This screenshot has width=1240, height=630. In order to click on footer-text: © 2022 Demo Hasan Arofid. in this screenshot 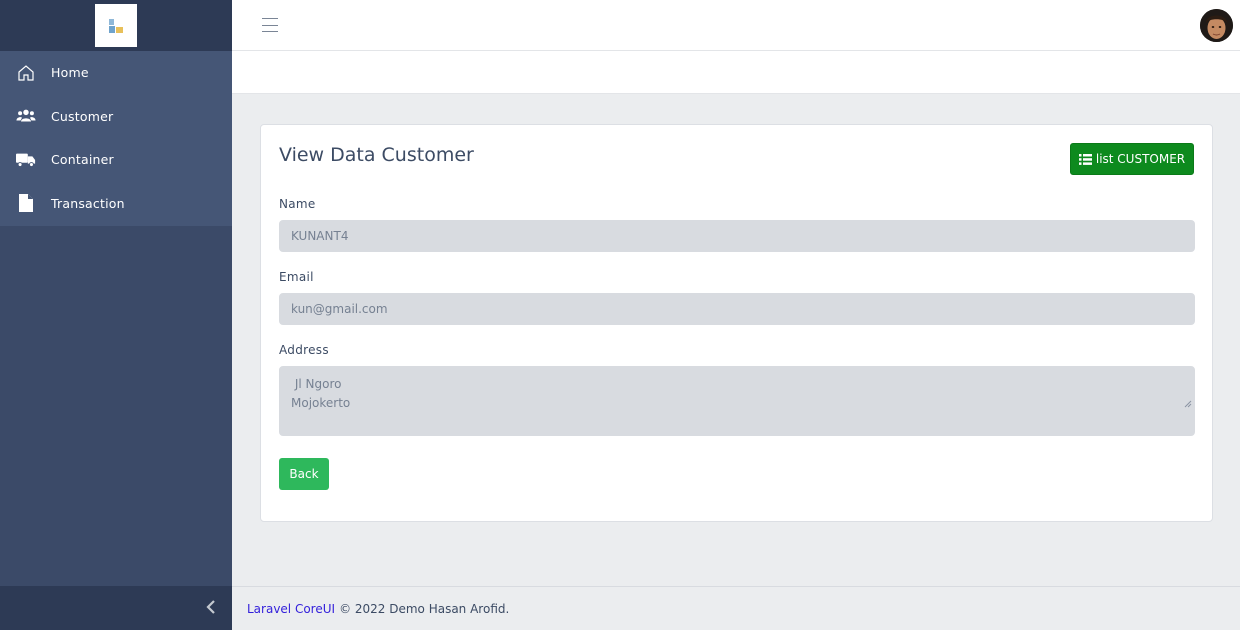, I will do `click(424, 608)`.